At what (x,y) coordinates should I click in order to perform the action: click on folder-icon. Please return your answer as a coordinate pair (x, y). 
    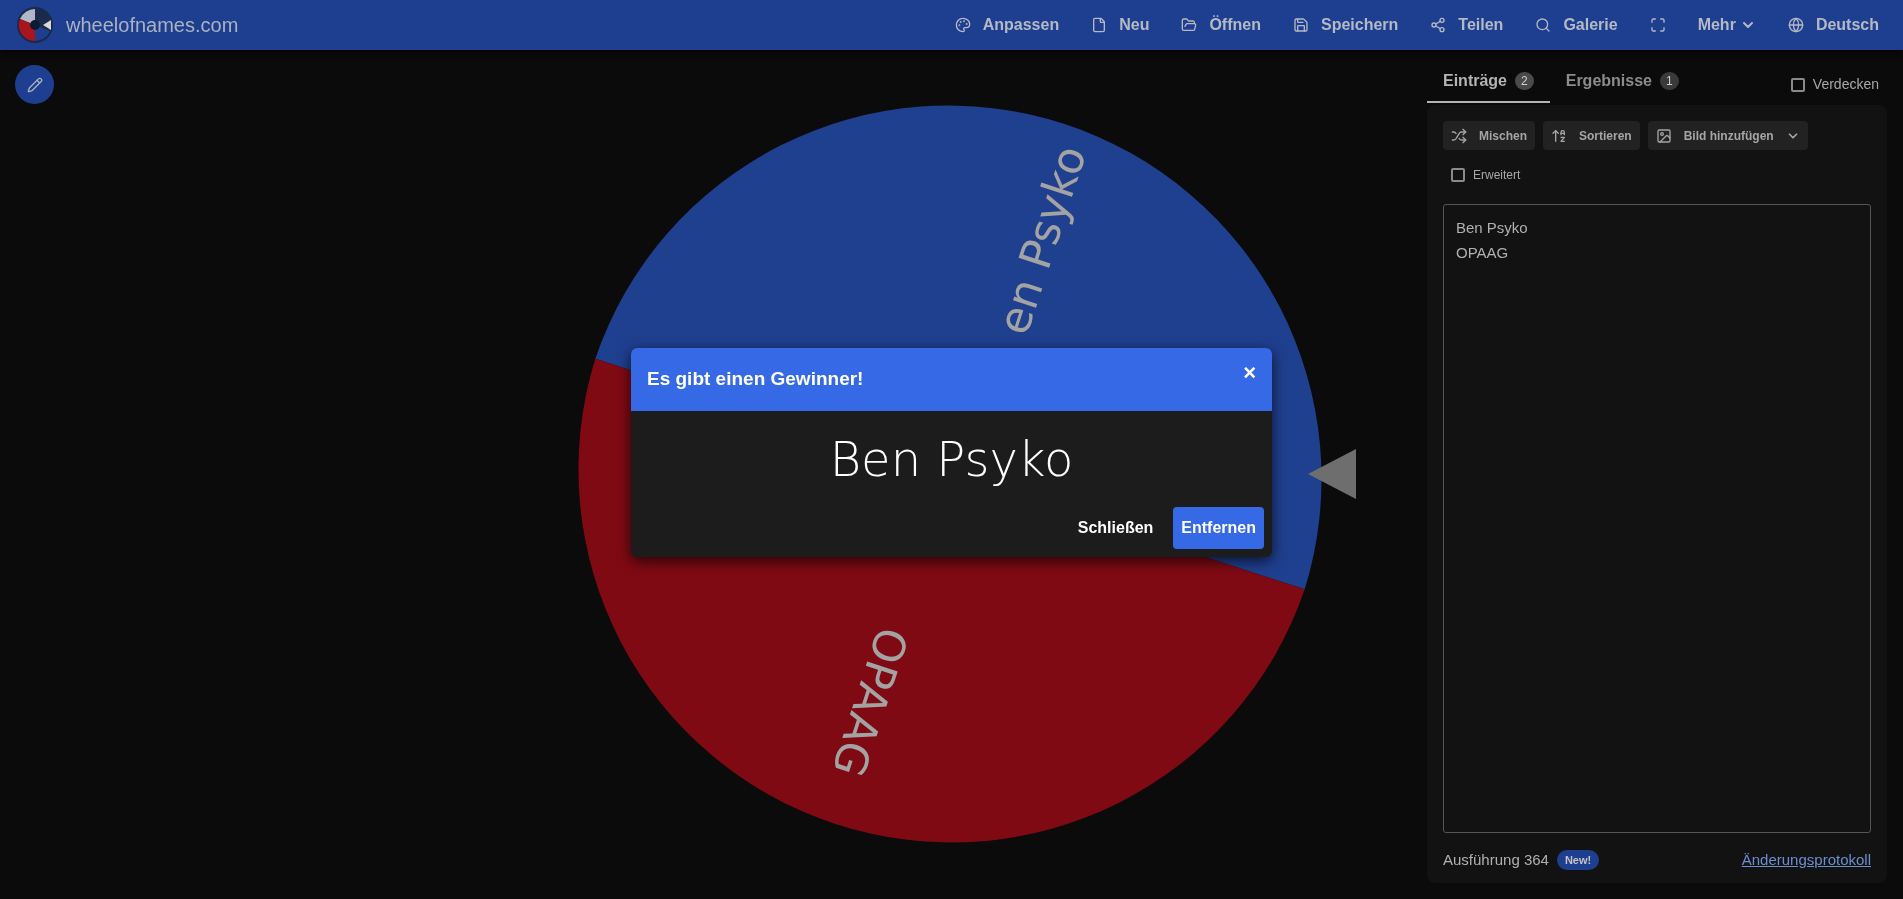
    Looking at the image, I should click on (1189, 25).